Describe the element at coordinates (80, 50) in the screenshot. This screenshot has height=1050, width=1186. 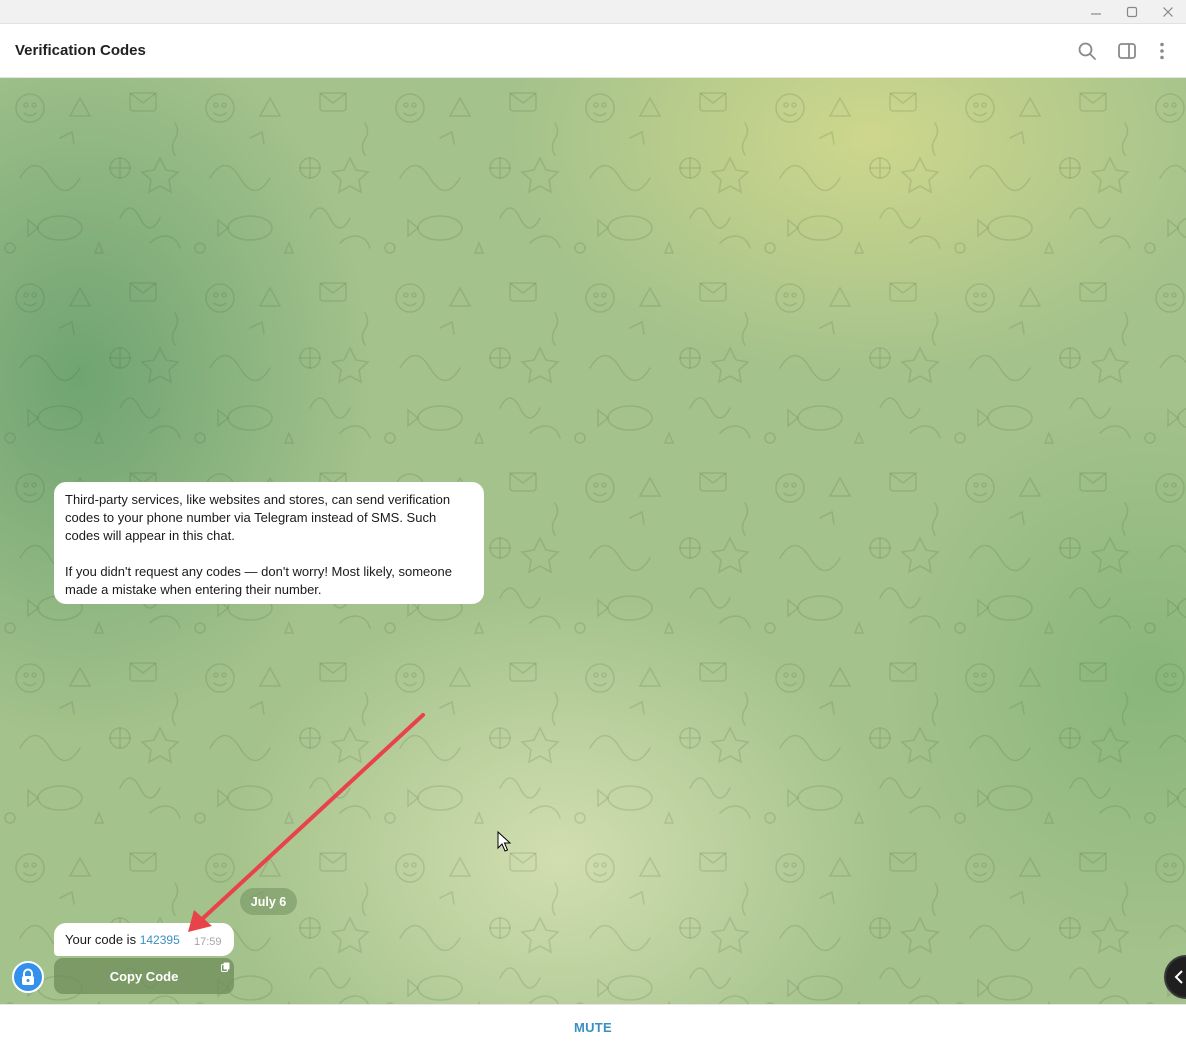
I see `chat-title: Verification Codes` at that location.